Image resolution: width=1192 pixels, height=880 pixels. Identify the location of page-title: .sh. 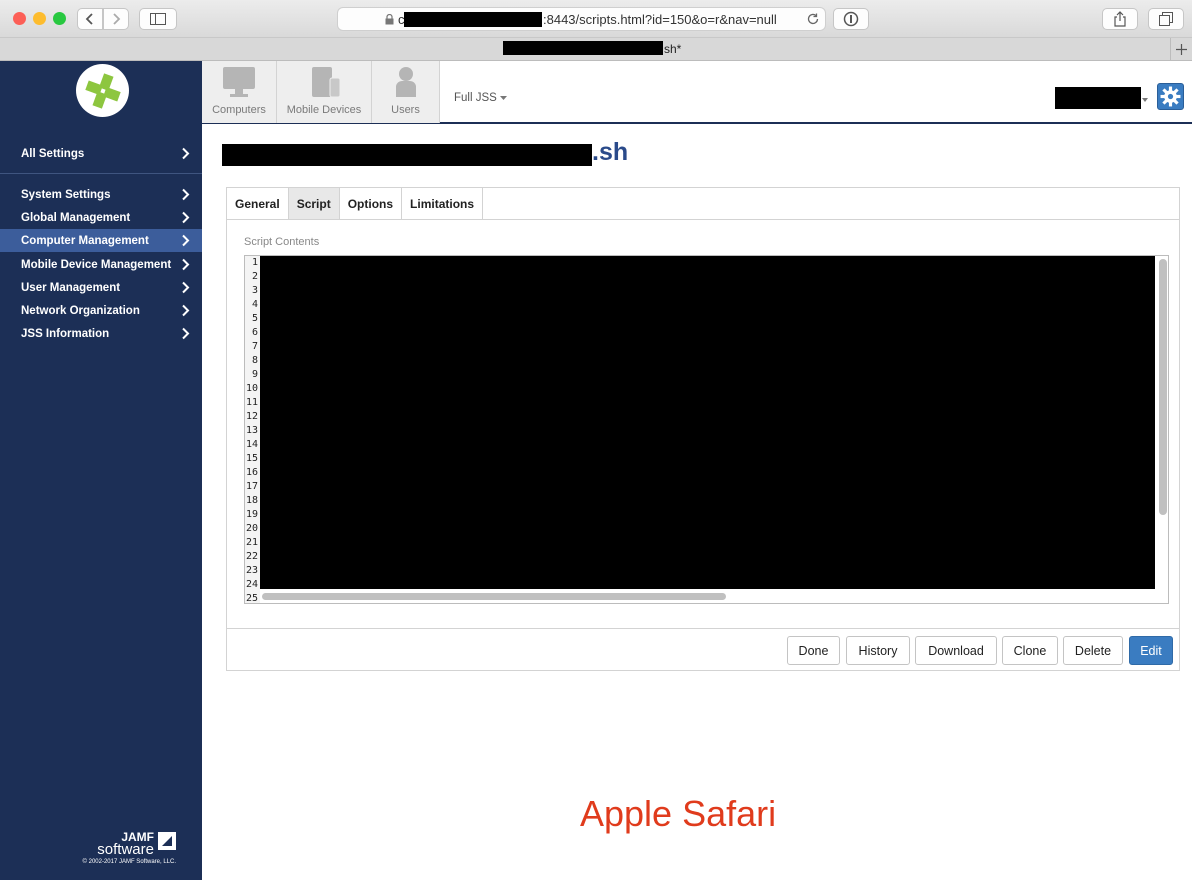
(610, 152).